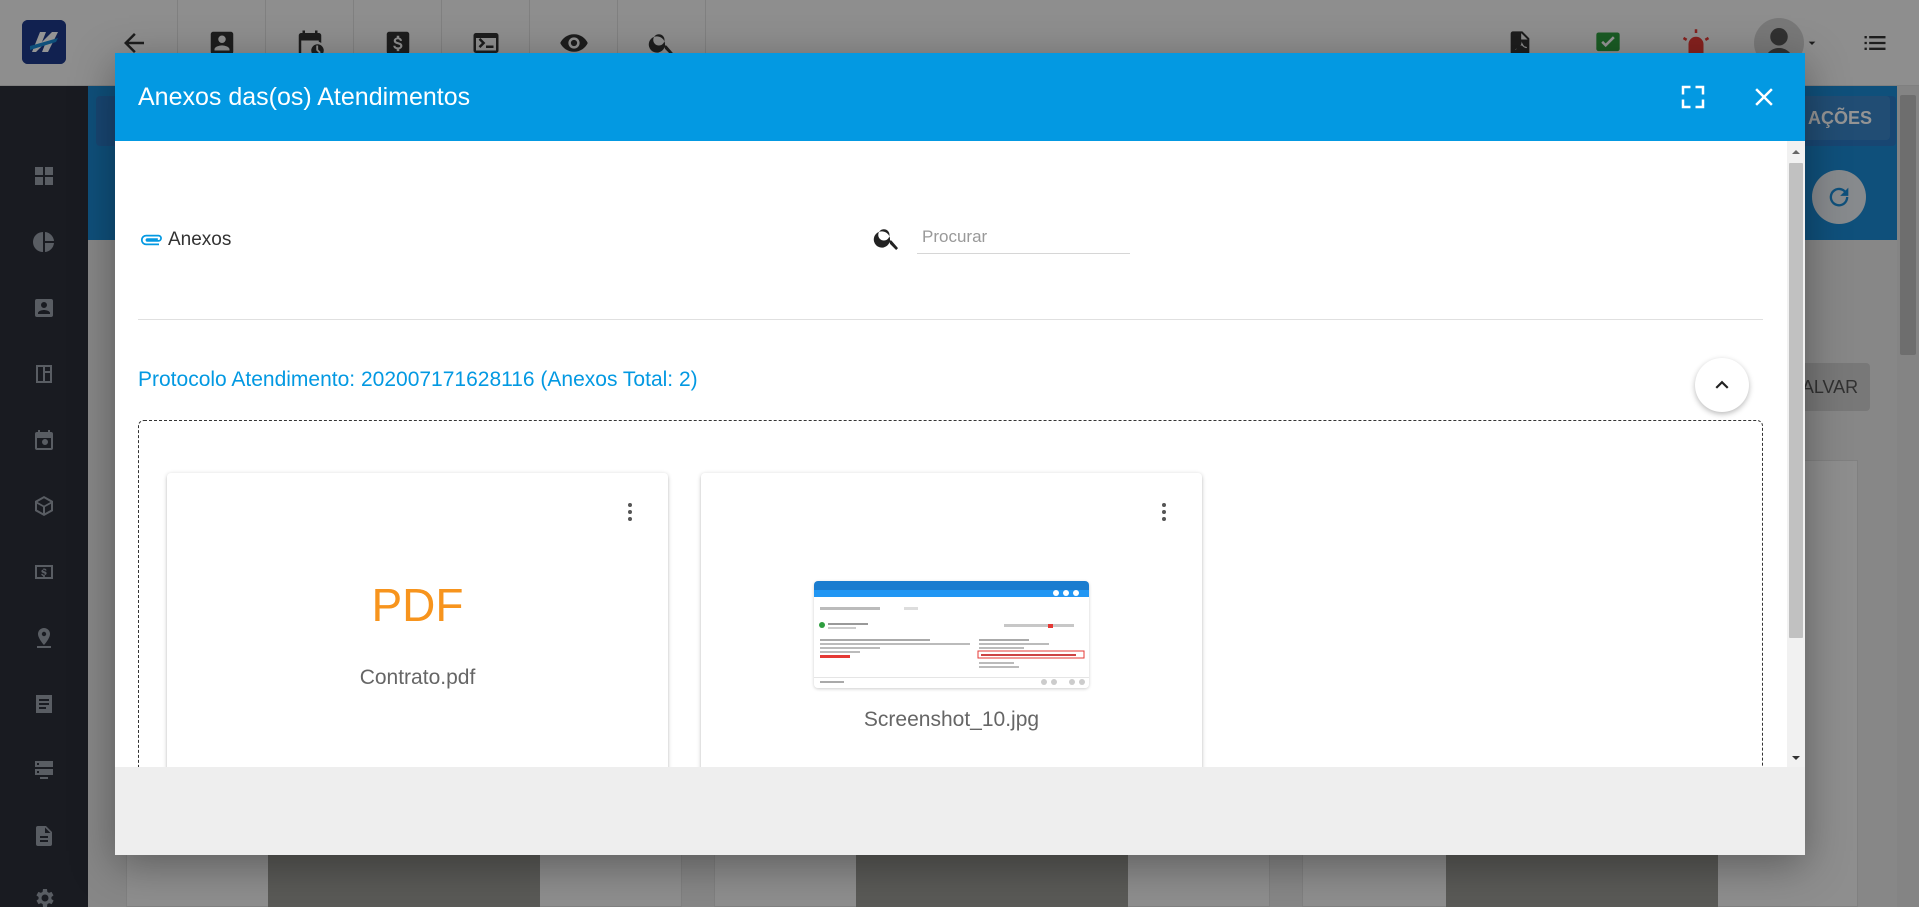  I want to click on chevron-up-icon, so click(1722, 384).